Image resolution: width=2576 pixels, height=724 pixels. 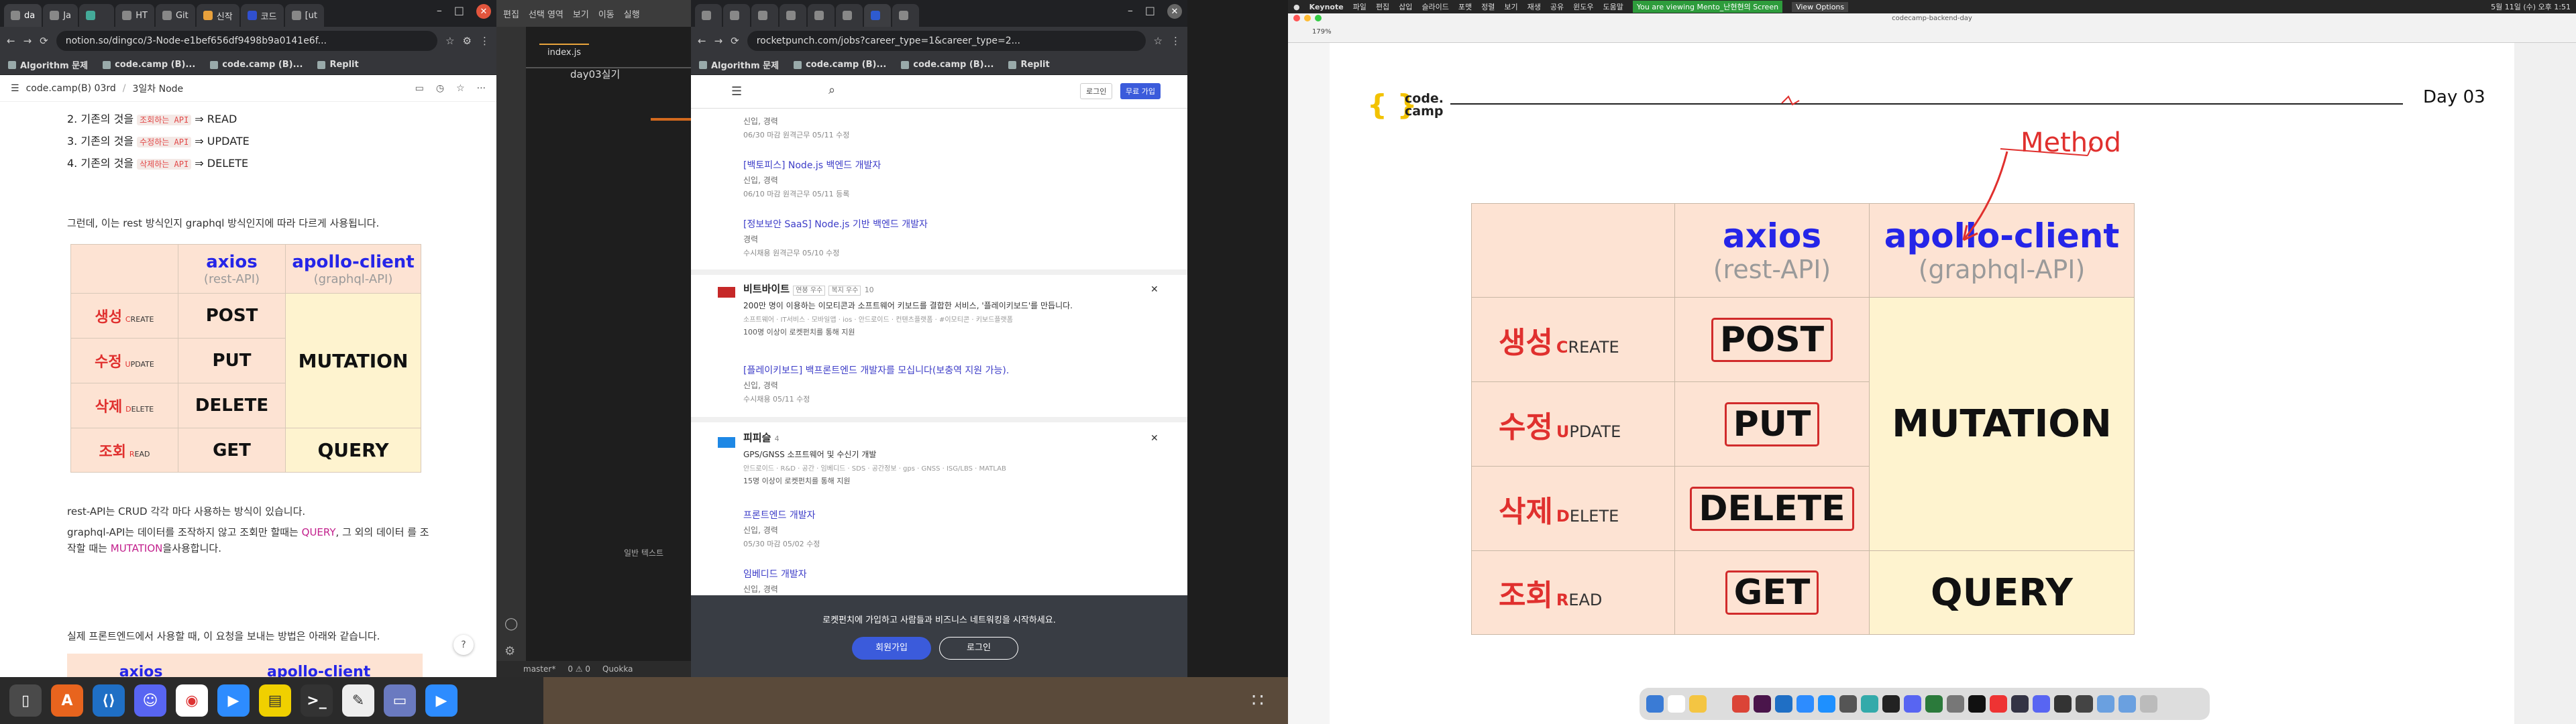 What do you see at coordinates (515, 651) in the screenshot?
I see `settings-gear-icon: ⚙` at bounding box center [515, 651].